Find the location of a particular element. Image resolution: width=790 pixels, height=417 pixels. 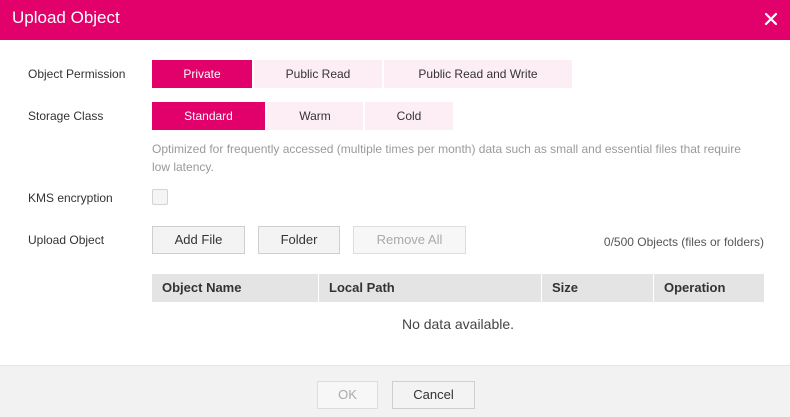

object-count: 0/500 Objects (files or folders) is located at coordinates (683, 242).